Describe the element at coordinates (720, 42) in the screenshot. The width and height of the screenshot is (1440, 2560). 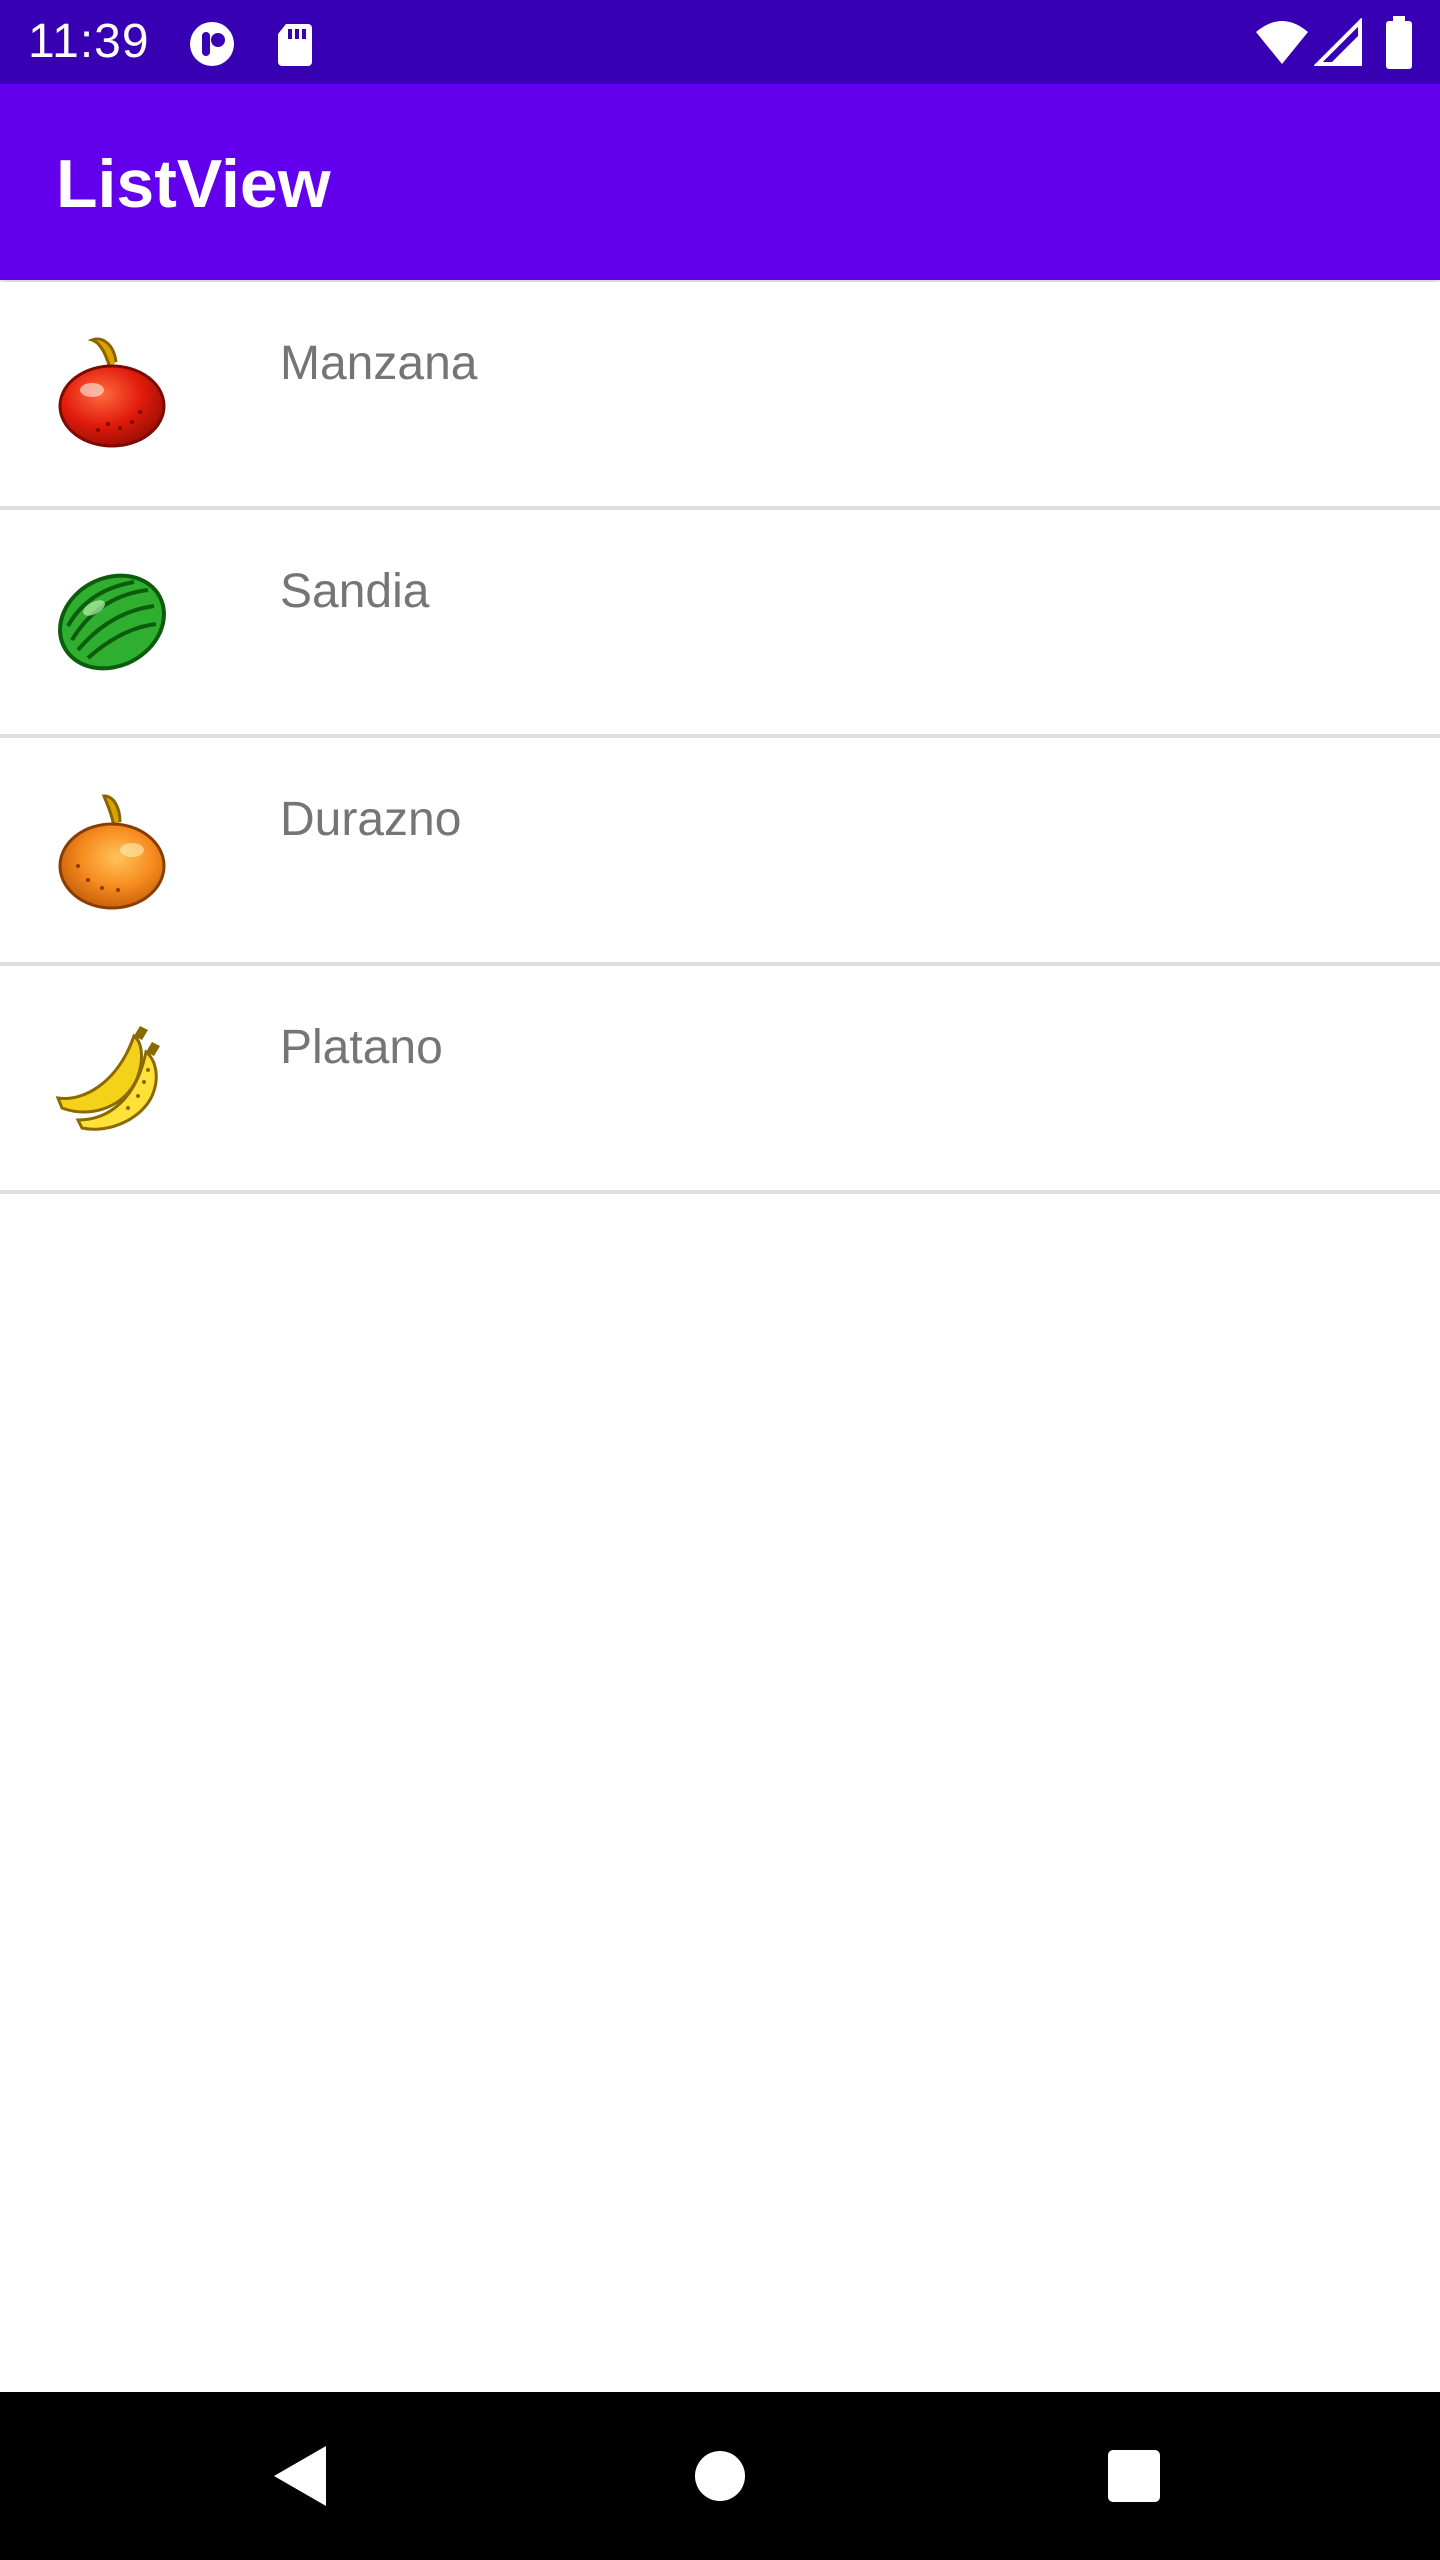
I see `status-bar: 11:39` at that location.